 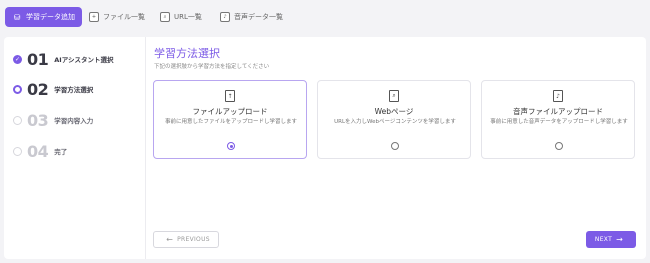 I want to click on tab-label: 学習データ追加, so click(x=50, y=17).